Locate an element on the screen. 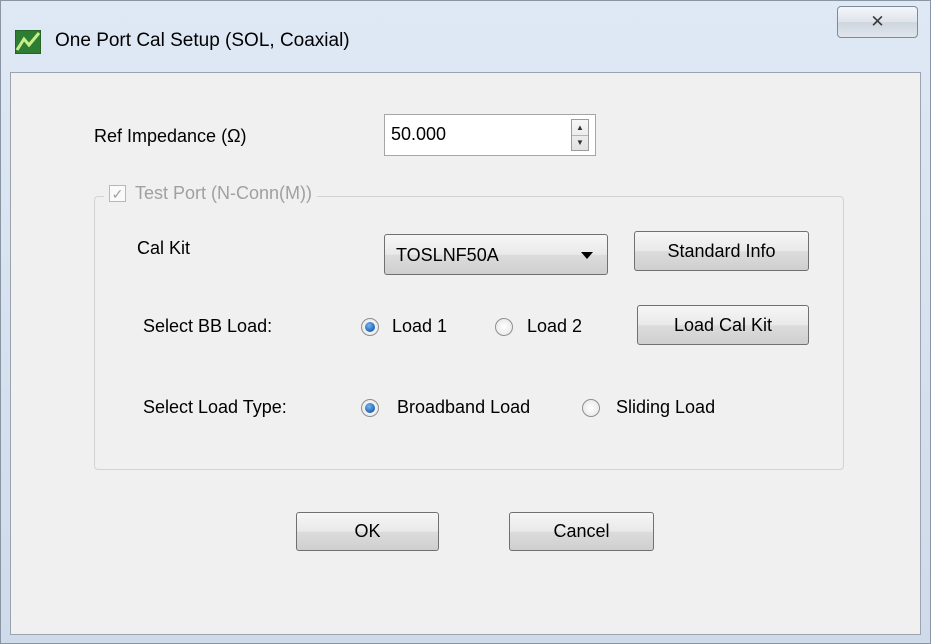  cal-kit-label: Cal Kit is located at coordinates (164, 248).